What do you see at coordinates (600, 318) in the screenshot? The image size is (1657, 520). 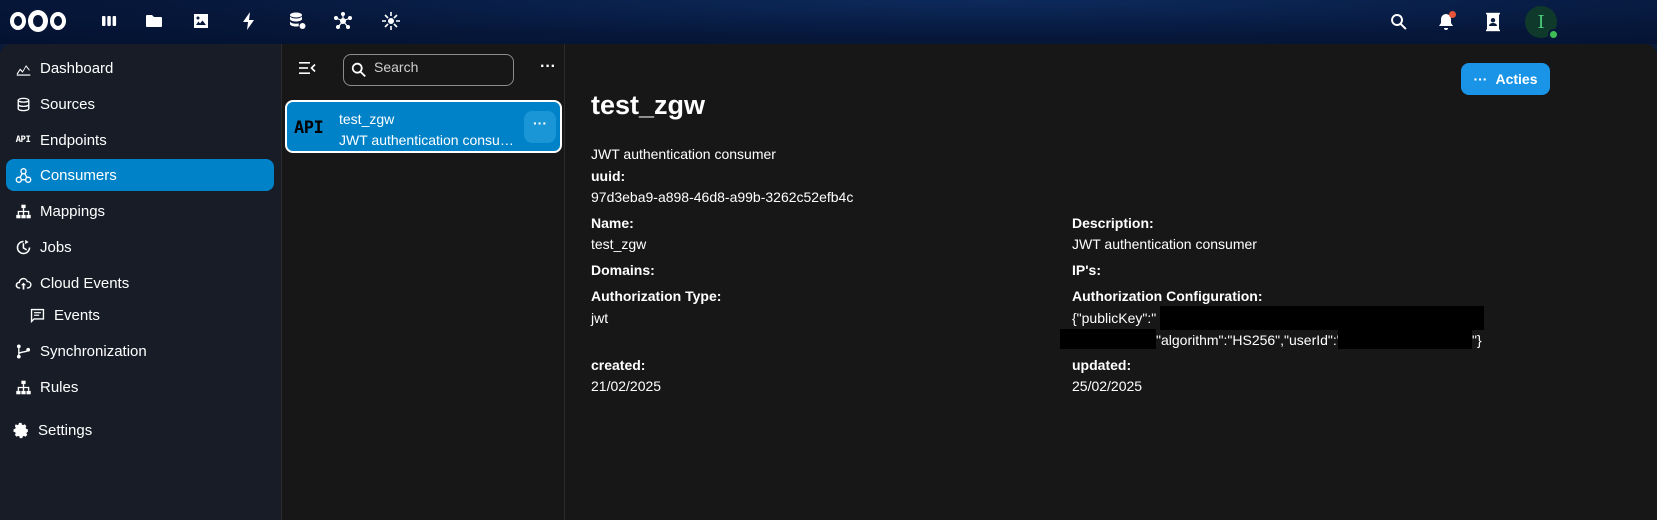 I see `authorization-type-value: jwt` at bounding box center [600, 318].